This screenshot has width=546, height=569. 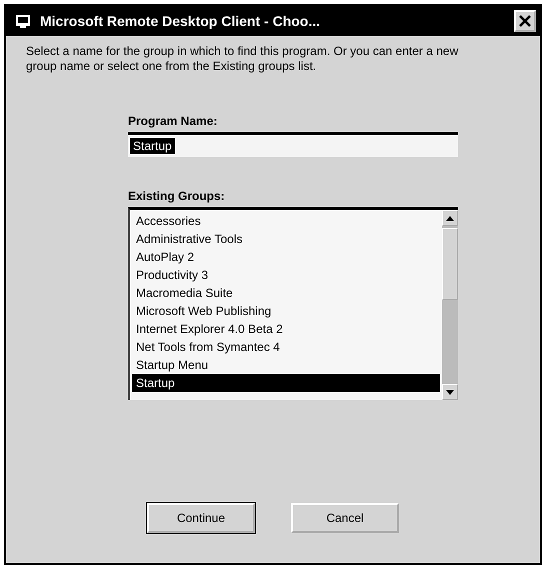 What do you see at coordinates (286, 221) in the screenshot?
I see `list-item: Accessories` at bounding box center [286, 221].